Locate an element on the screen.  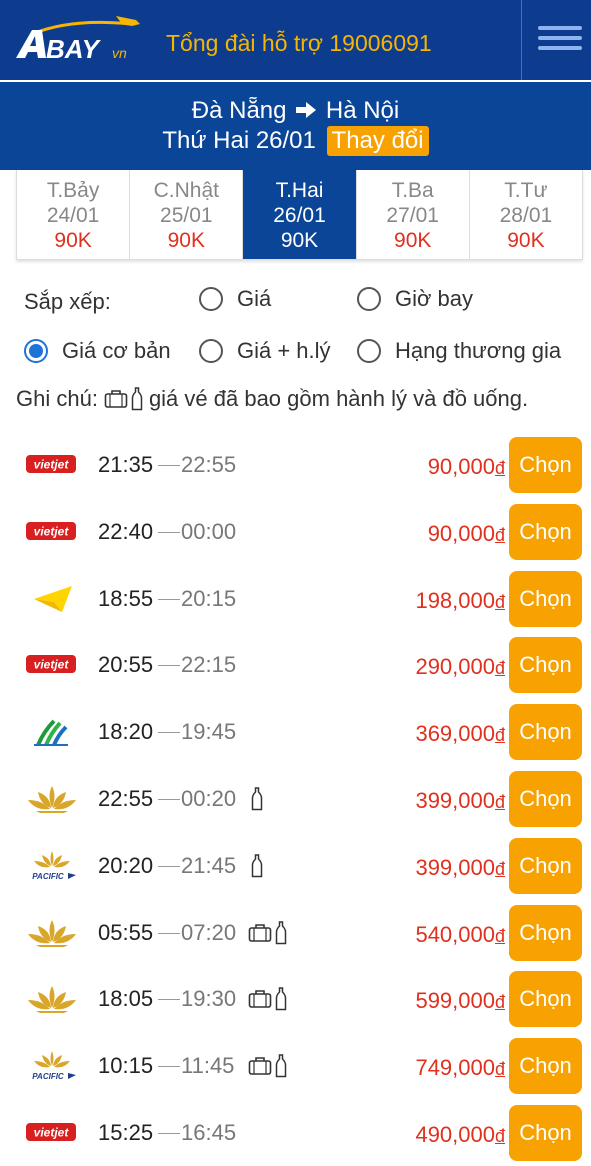
flight-price: 490,000đ is located at coordinates (460, 1135).